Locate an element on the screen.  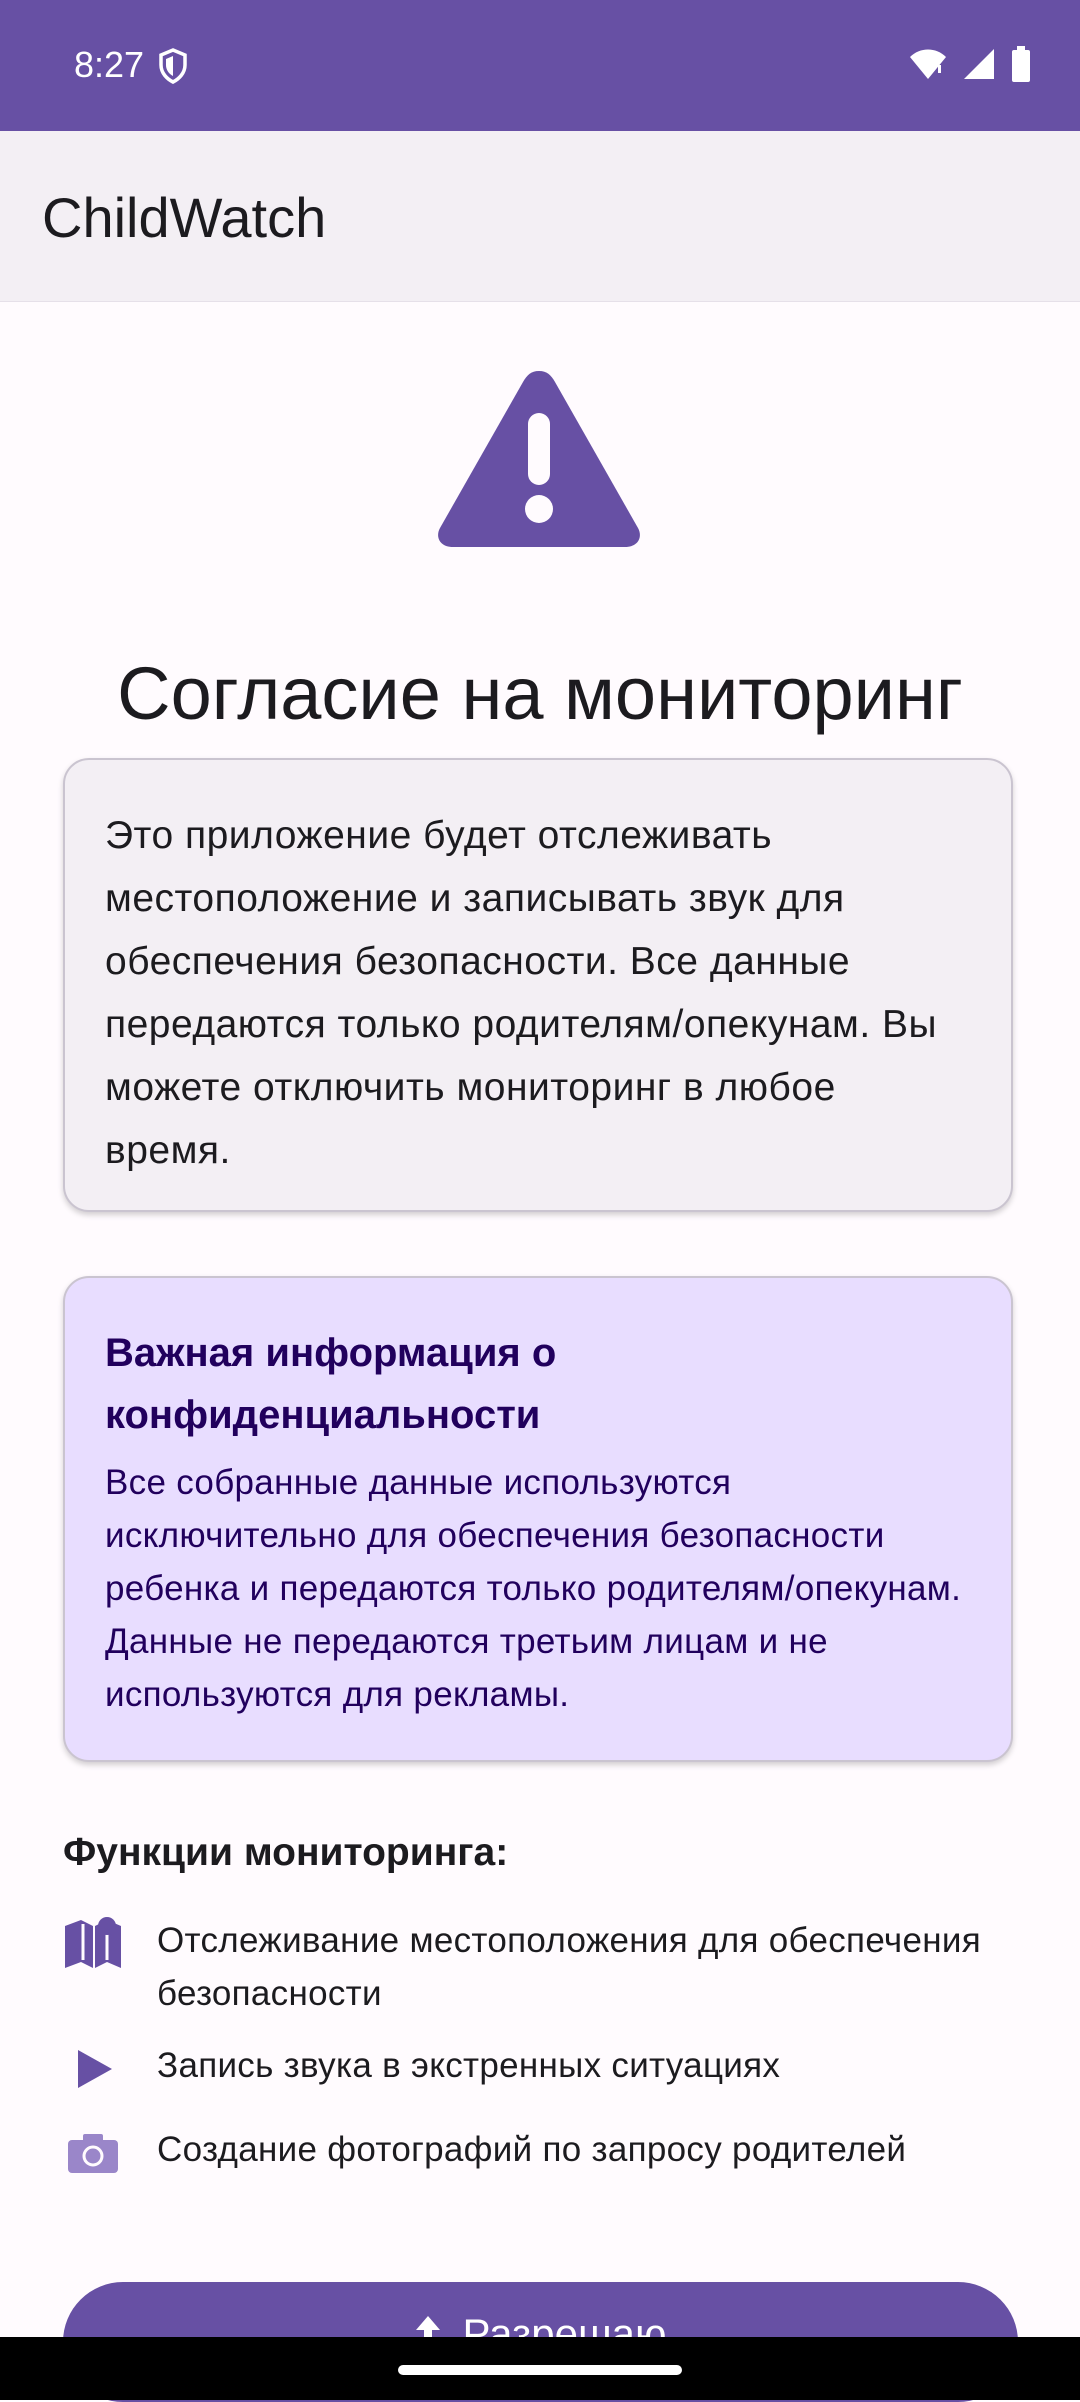
consent-title: Согласие на мониторинг is located at coordinates (540, 693).